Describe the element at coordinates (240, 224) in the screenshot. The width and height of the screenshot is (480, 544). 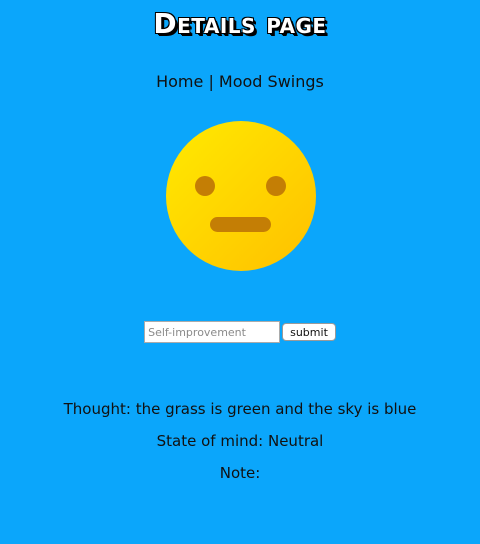
I see `mouth` at that location.